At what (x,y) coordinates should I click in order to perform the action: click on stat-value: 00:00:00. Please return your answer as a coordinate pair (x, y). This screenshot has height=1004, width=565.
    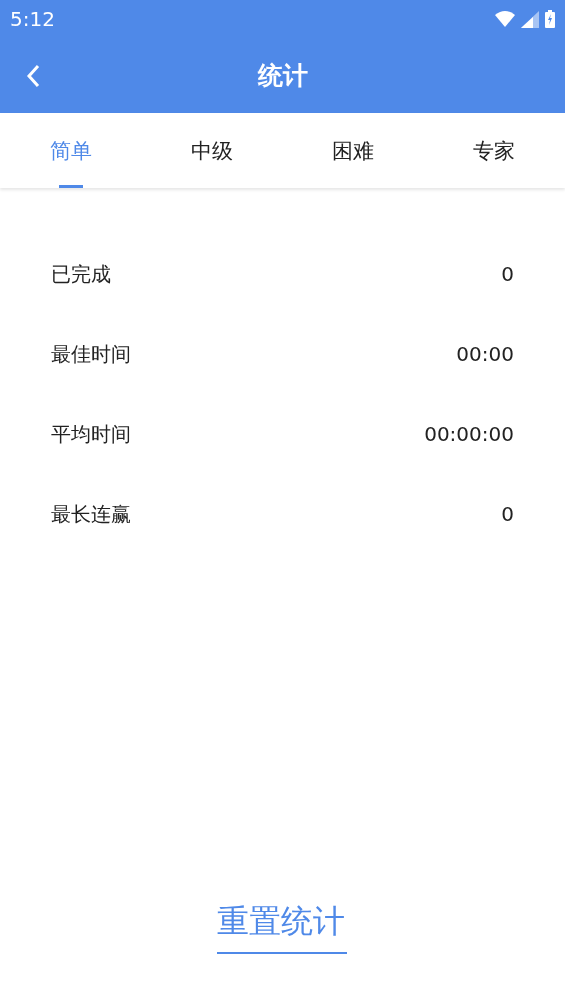
    Looking at the image, I should click on (469, 434).